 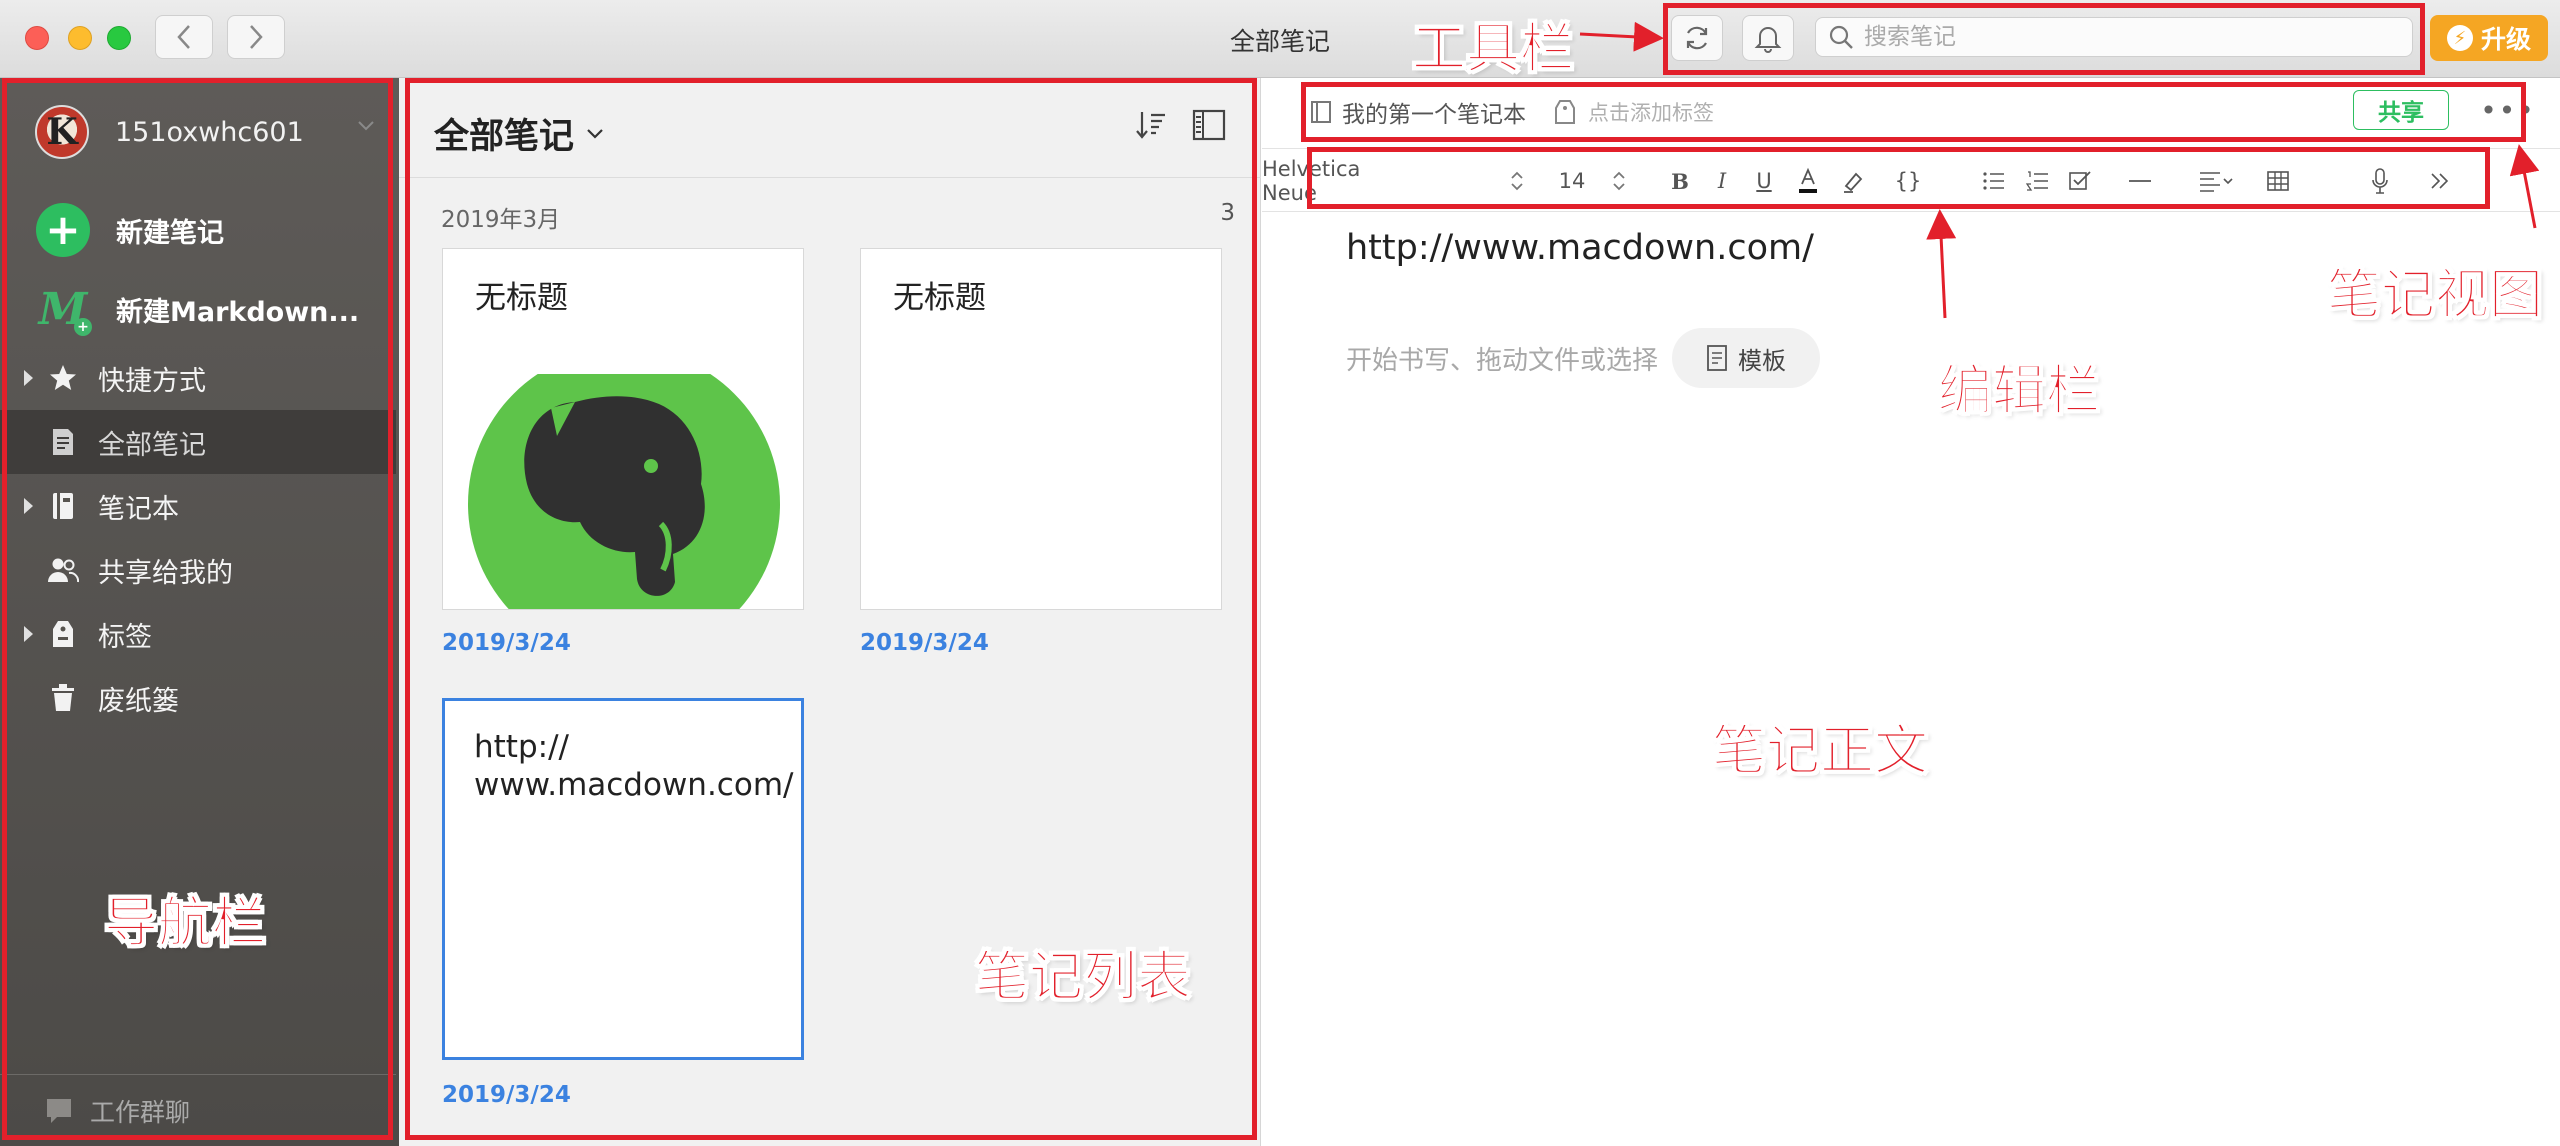 I want to click on annotation-box-note-view, so click(x=1913, y=112).